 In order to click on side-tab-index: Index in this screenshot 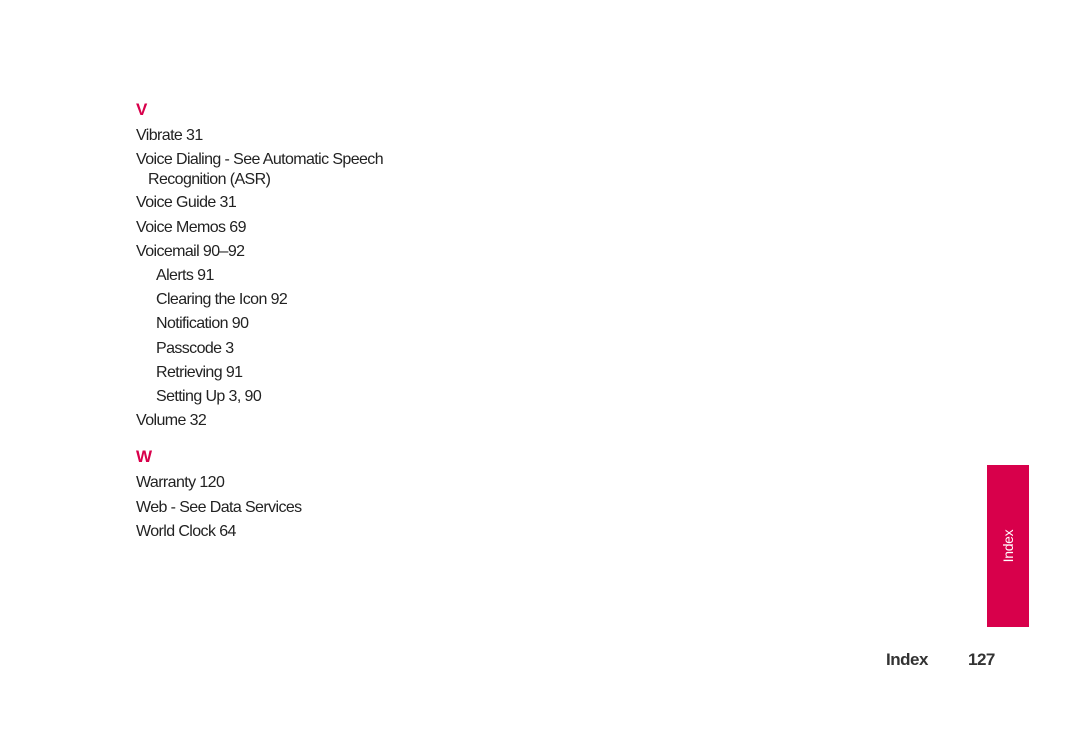, I will do `click(1008, 546)`.